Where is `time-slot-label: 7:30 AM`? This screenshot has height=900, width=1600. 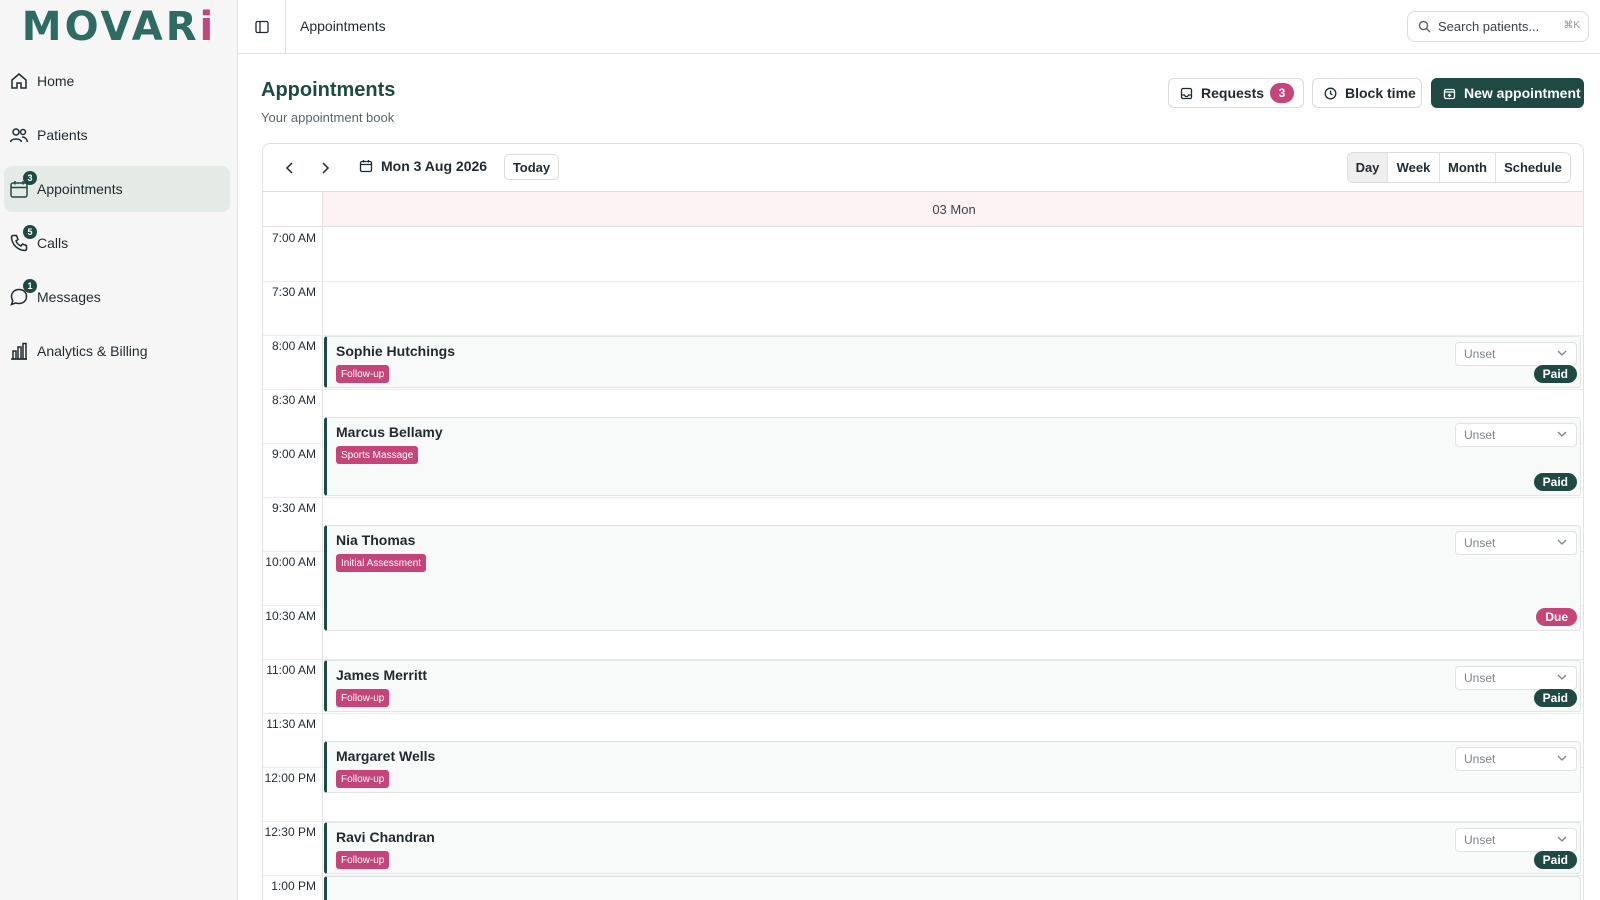
time-slot-label: 7:30 AM is located at coordinates (293, 292).